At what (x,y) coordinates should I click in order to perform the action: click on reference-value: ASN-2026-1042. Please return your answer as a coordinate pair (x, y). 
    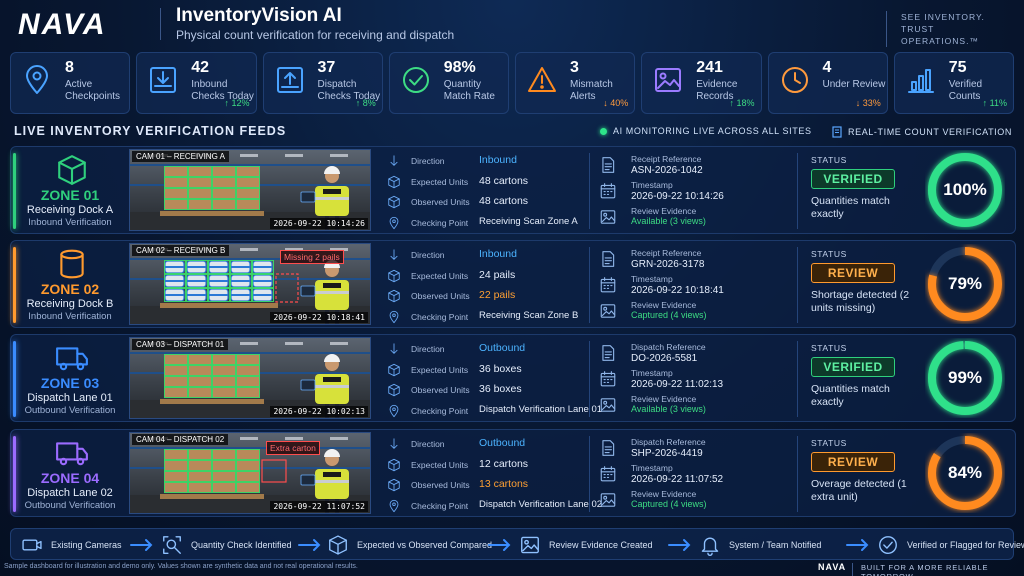
    Looking at the image, I should click on (667, 170).